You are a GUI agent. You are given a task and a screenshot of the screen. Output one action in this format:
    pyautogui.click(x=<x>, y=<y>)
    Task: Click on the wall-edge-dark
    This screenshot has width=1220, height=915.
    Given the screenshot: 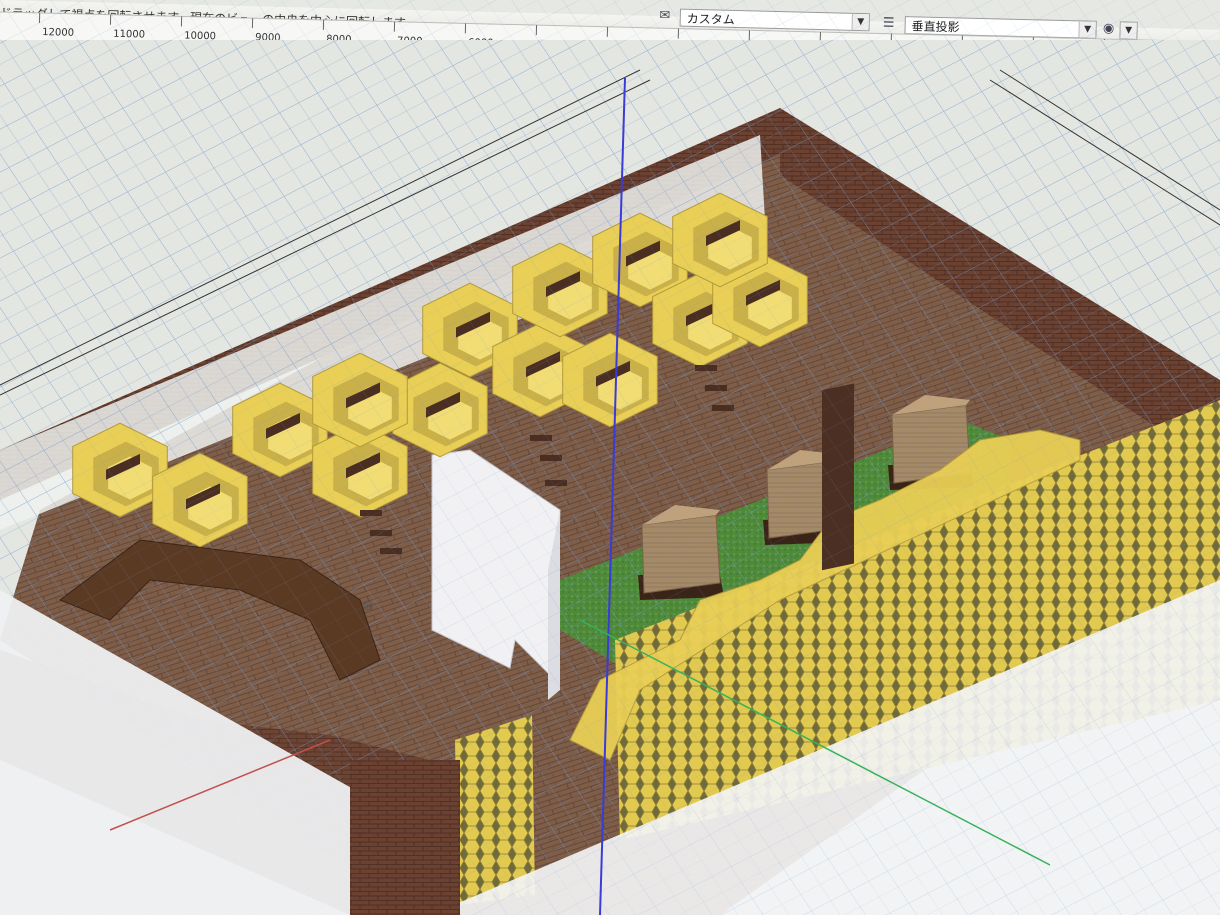 What is the action you would take?
    pyautogui.click(x=405, y=837)
    